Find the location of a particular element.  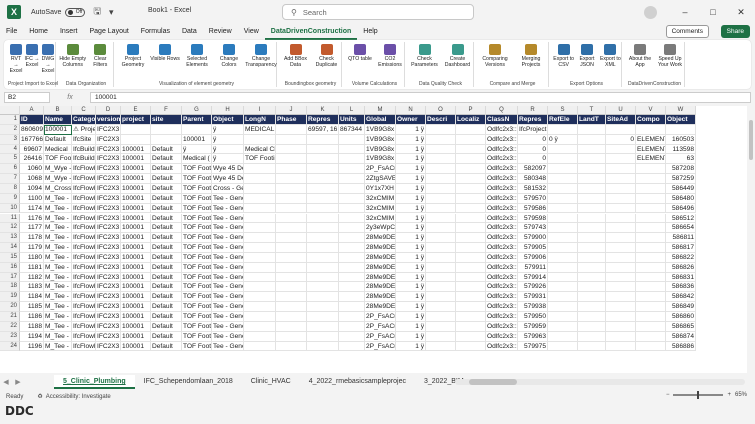

tab-help: Help is located at coordinates (370, 32).